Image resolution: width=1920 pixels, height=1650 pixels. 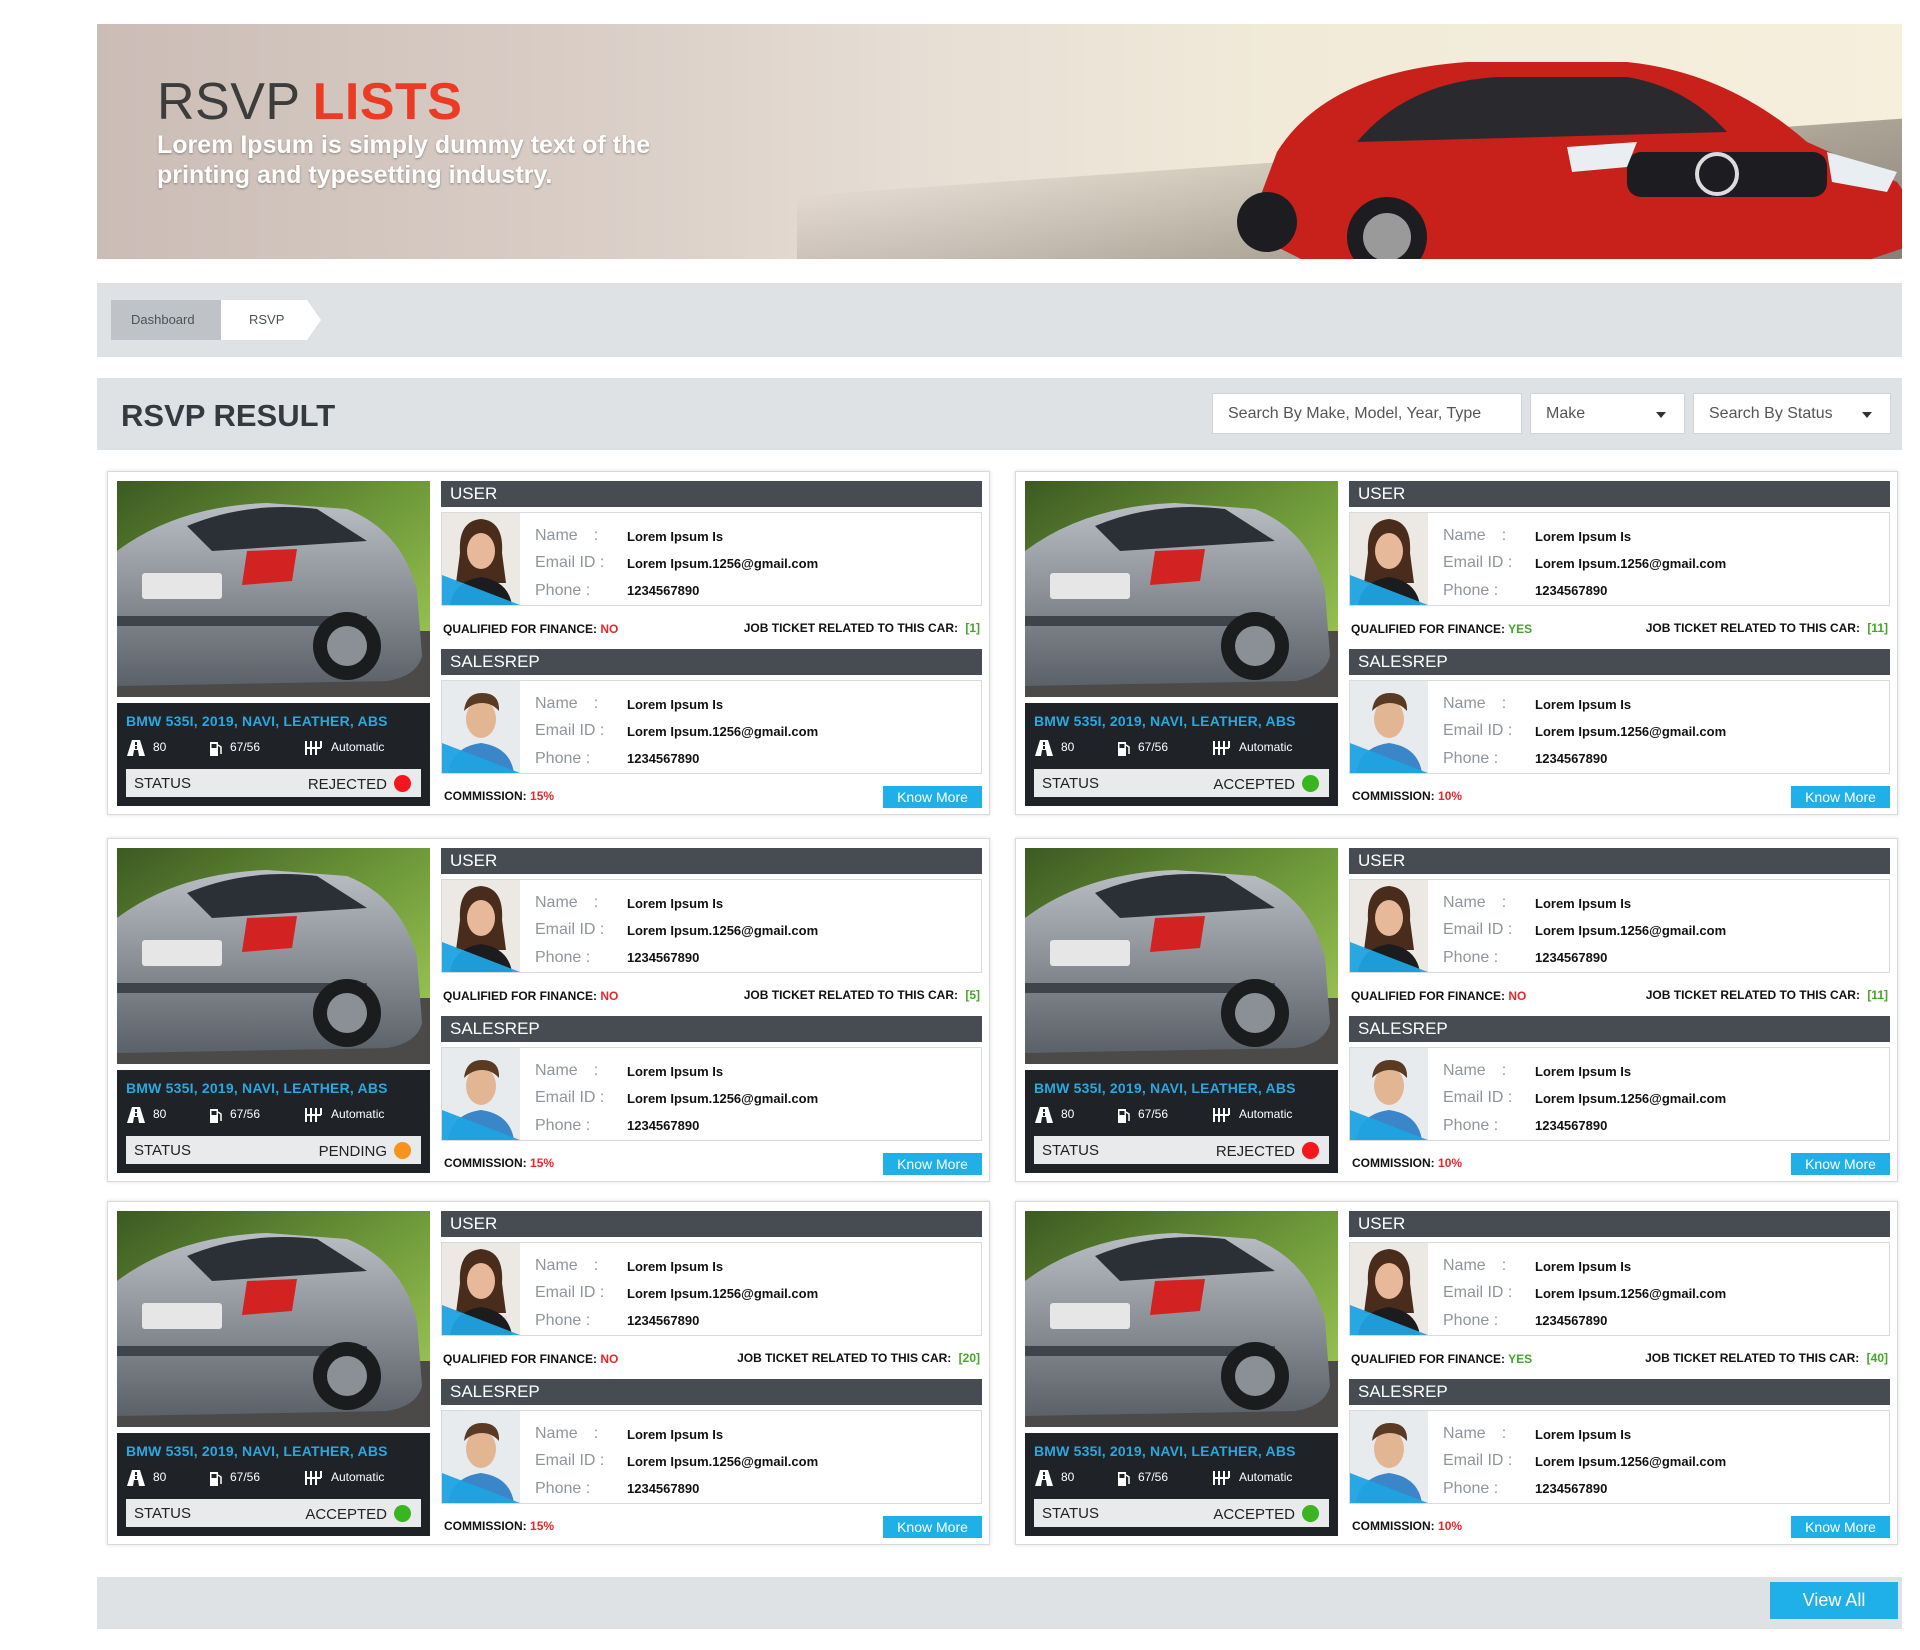 What do you see at coordinates (862, 995) in the screenshot?
I see `job-ticket: JOB TICKET RELATED TO THIS CAR: [5]` at bounding box center [862, 995].